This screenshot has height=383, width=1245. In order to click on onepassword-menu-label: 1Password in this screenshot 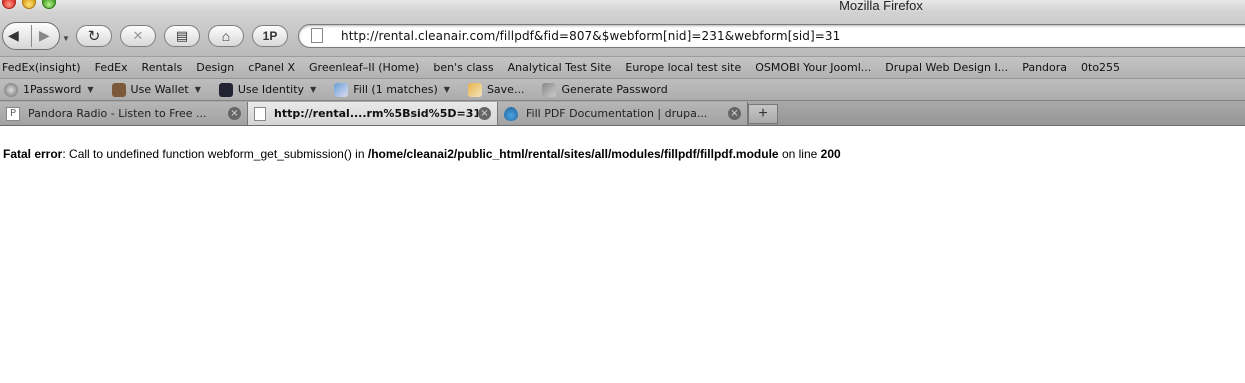, I will do `click(52, 89)`.